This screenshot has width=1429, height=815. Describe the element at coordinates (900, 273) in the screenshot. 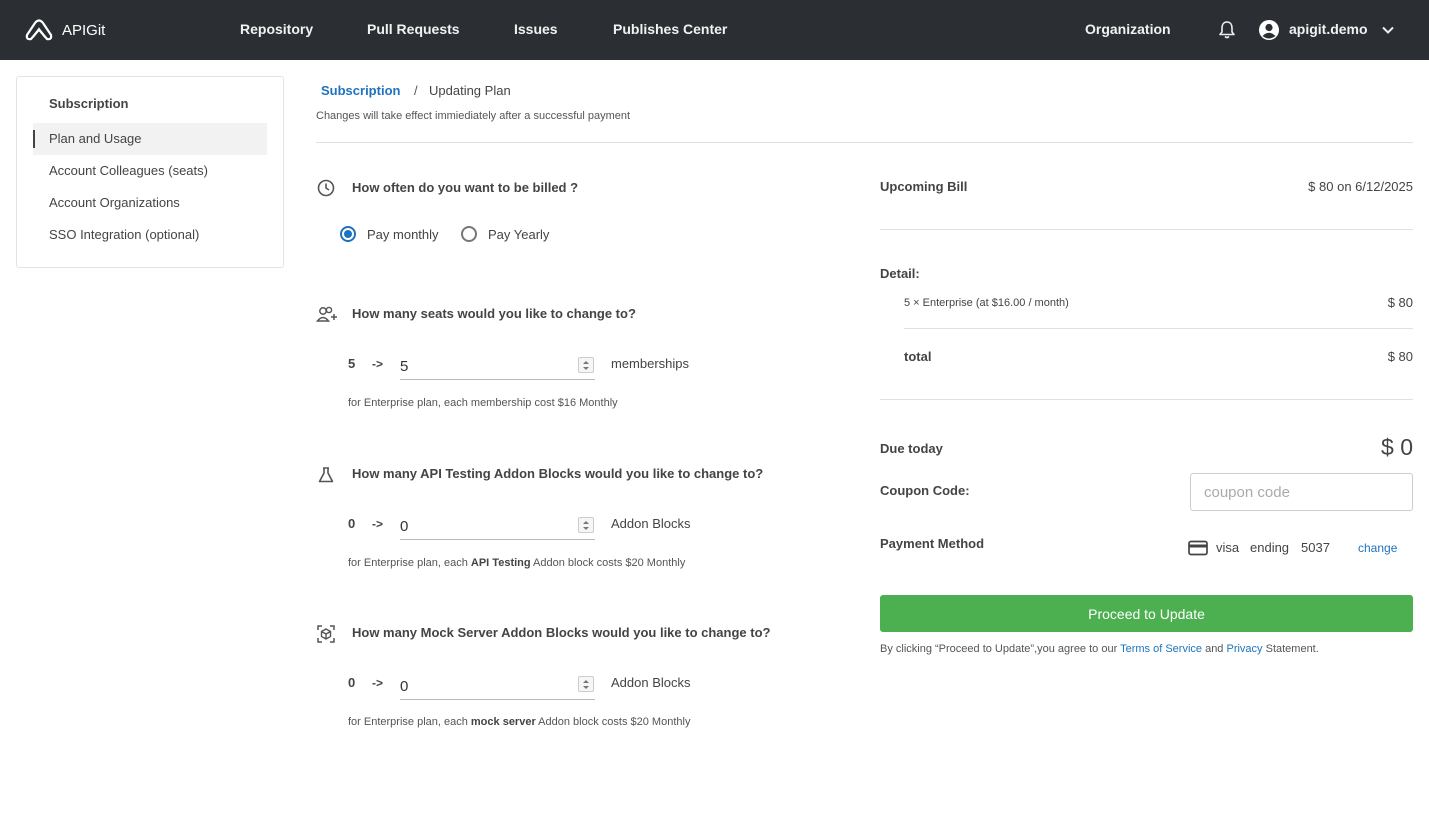

I see `detail-label: Detail:` at that location.